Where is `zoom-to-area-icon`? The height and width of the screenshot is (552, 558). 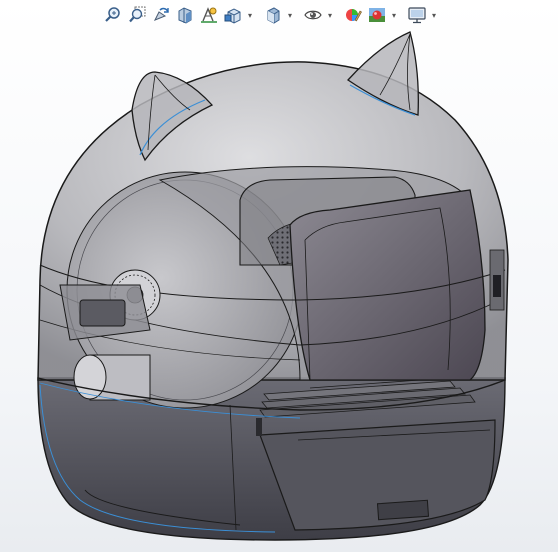
zoom-to-area-icon is located at coordinates (137, 15).